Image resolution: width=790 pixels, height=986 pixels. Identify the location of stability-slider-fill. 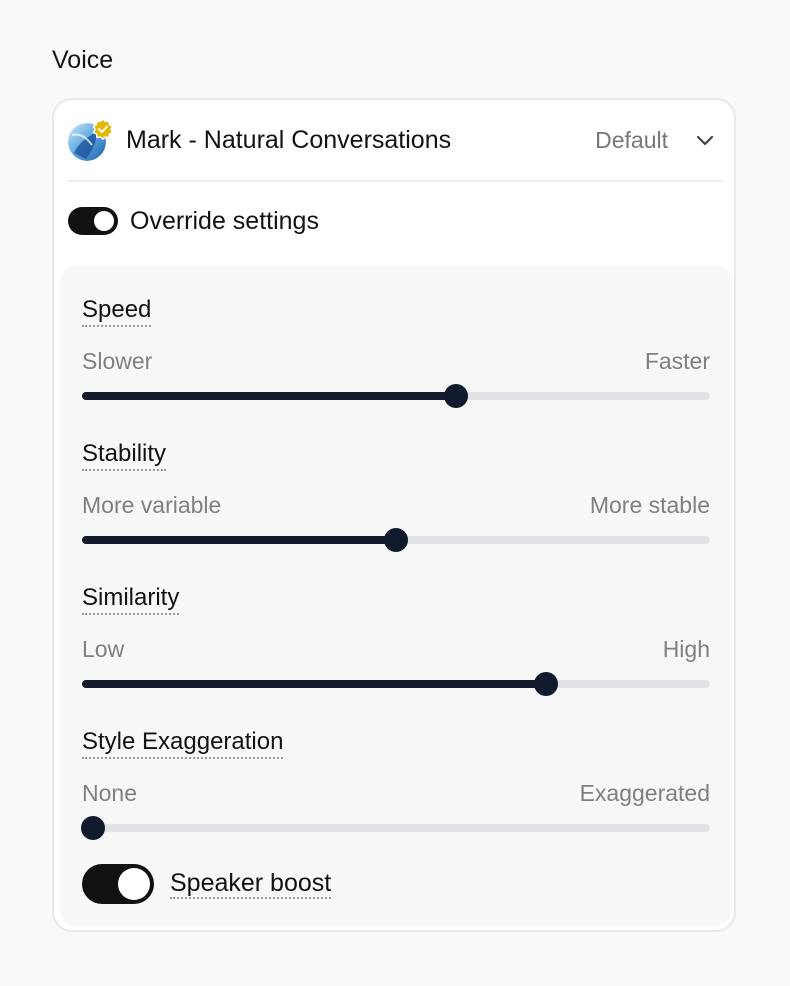
(239, 540).